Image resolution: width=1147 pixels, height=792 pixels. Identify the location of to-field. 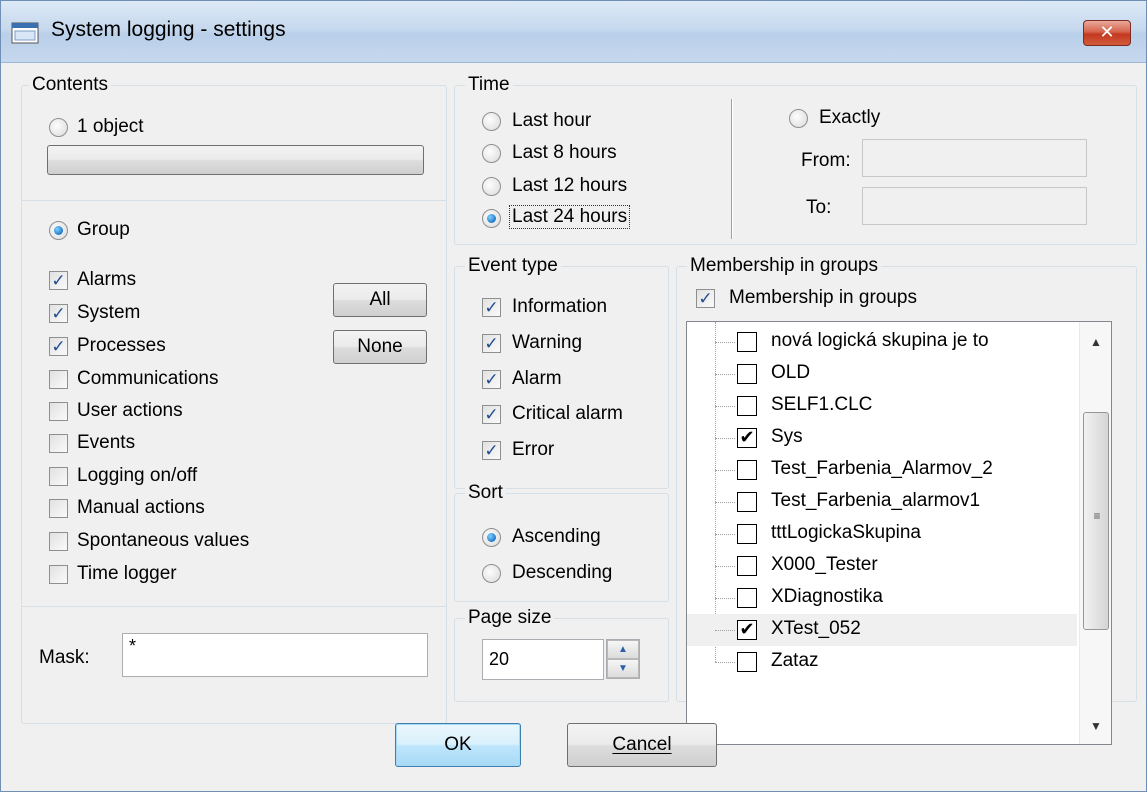
(974, 206).